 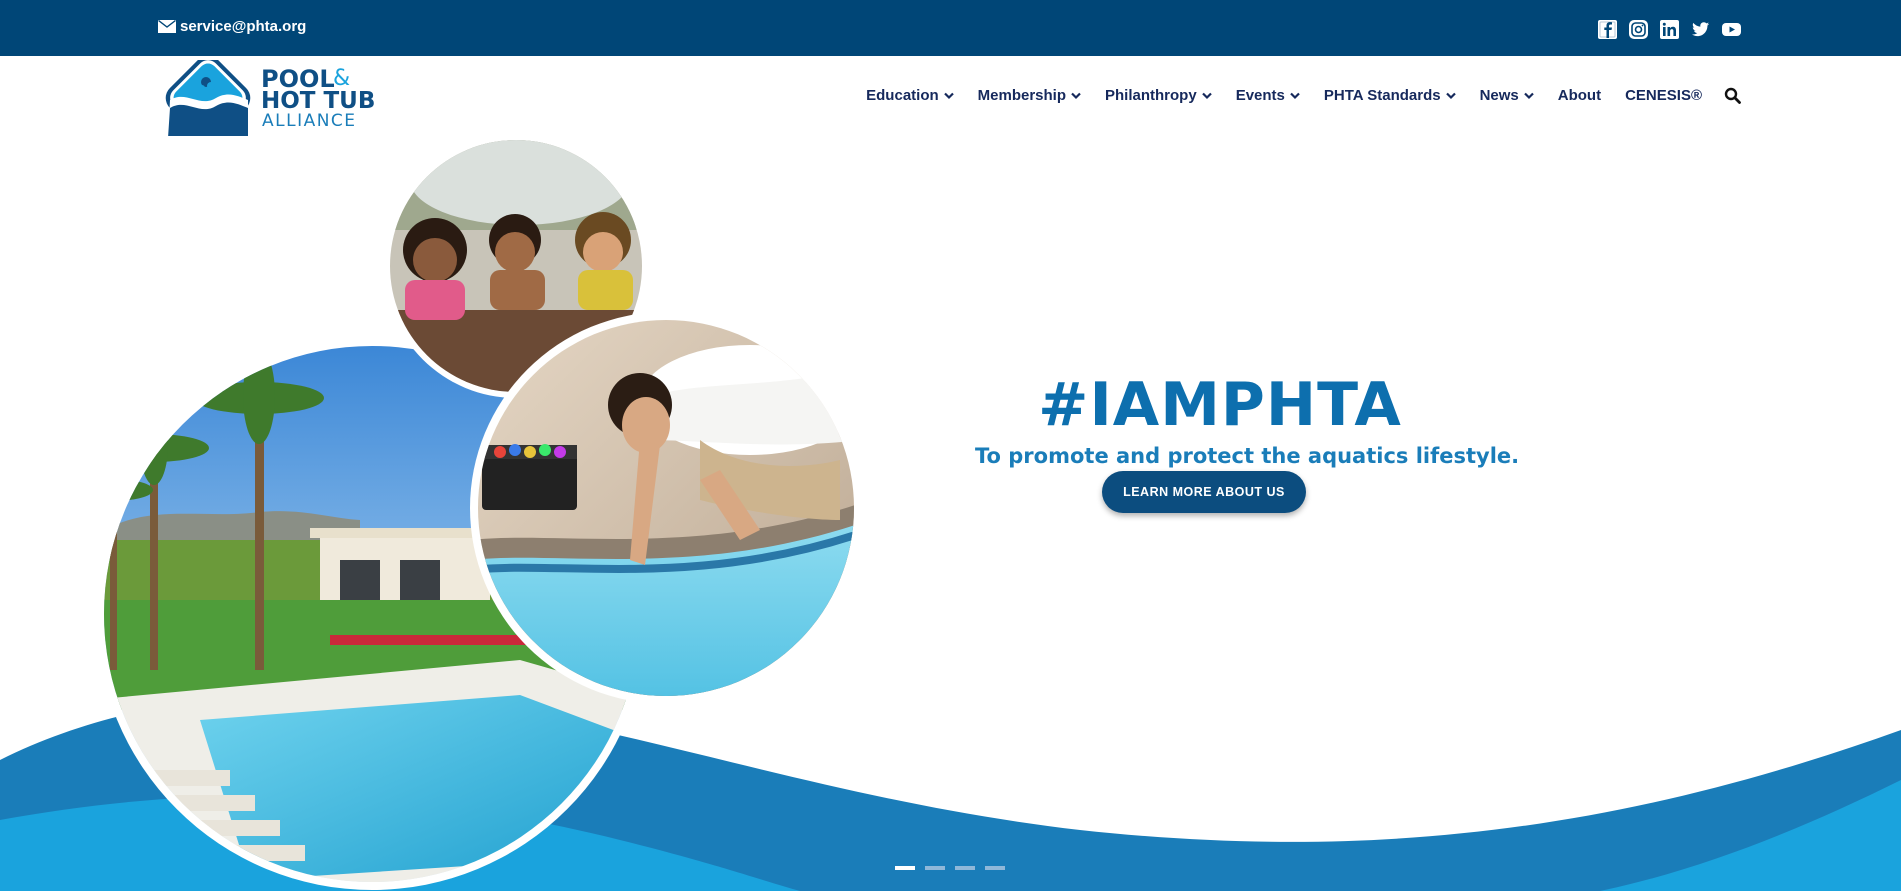 What do you see at coordinates (1638, 29) in the screenshot?
I see `instagram-icon` at bounding box center [1638, 29].